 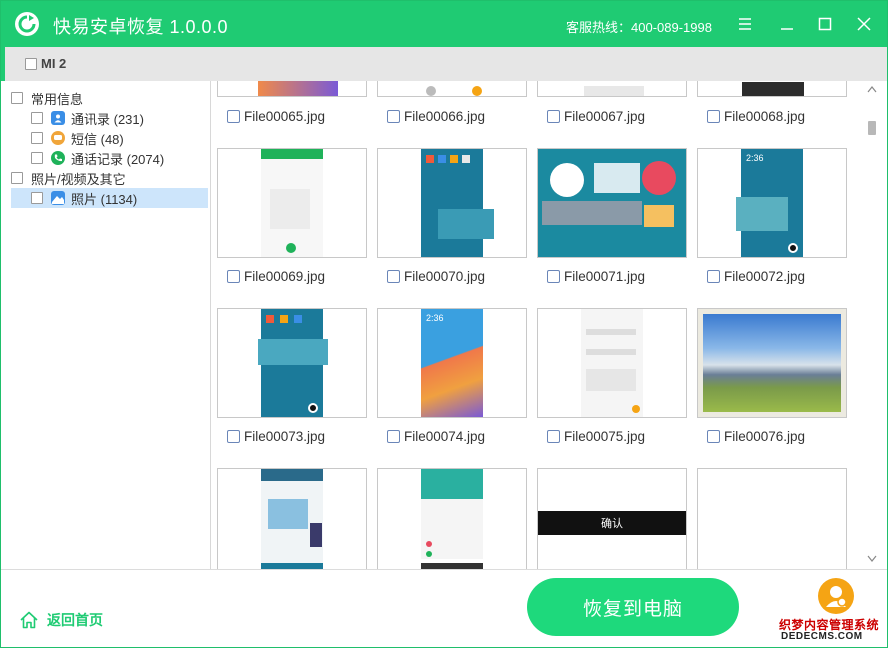 What do you see at coordinates (58, 158) in the screenshot?
I see `phone-icon` at bounding box center [58, 158].